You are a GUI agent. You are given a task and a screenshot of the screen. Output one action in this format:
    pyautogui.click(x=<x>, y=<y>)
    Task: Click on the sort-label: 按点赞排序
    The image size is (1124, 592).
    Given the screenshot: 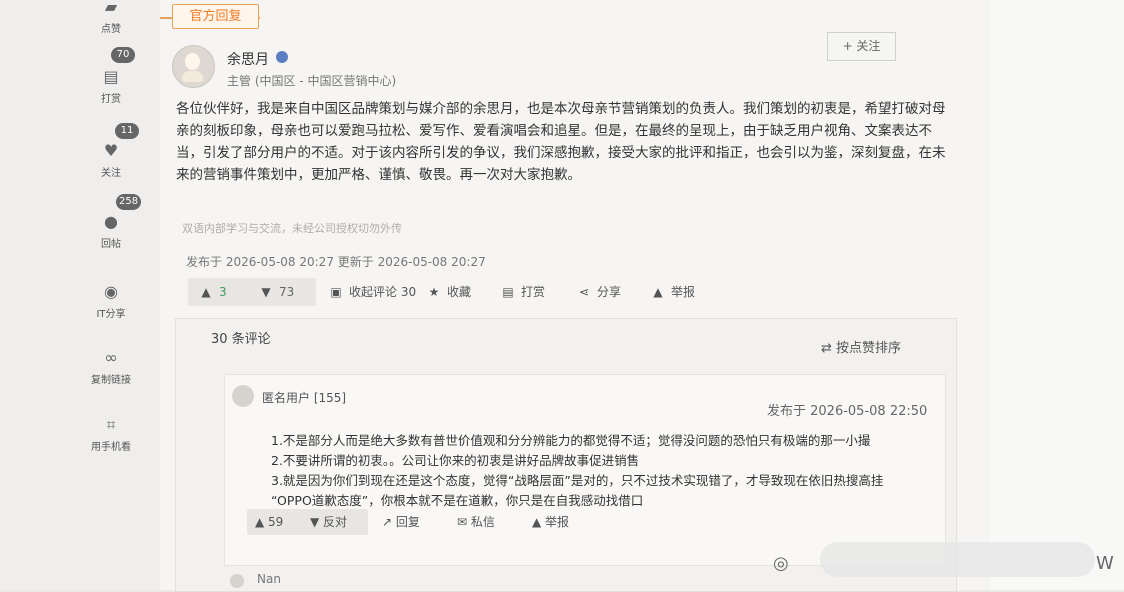 What is the action you would take?
    pyautogui.click(x=869, y=348)
    